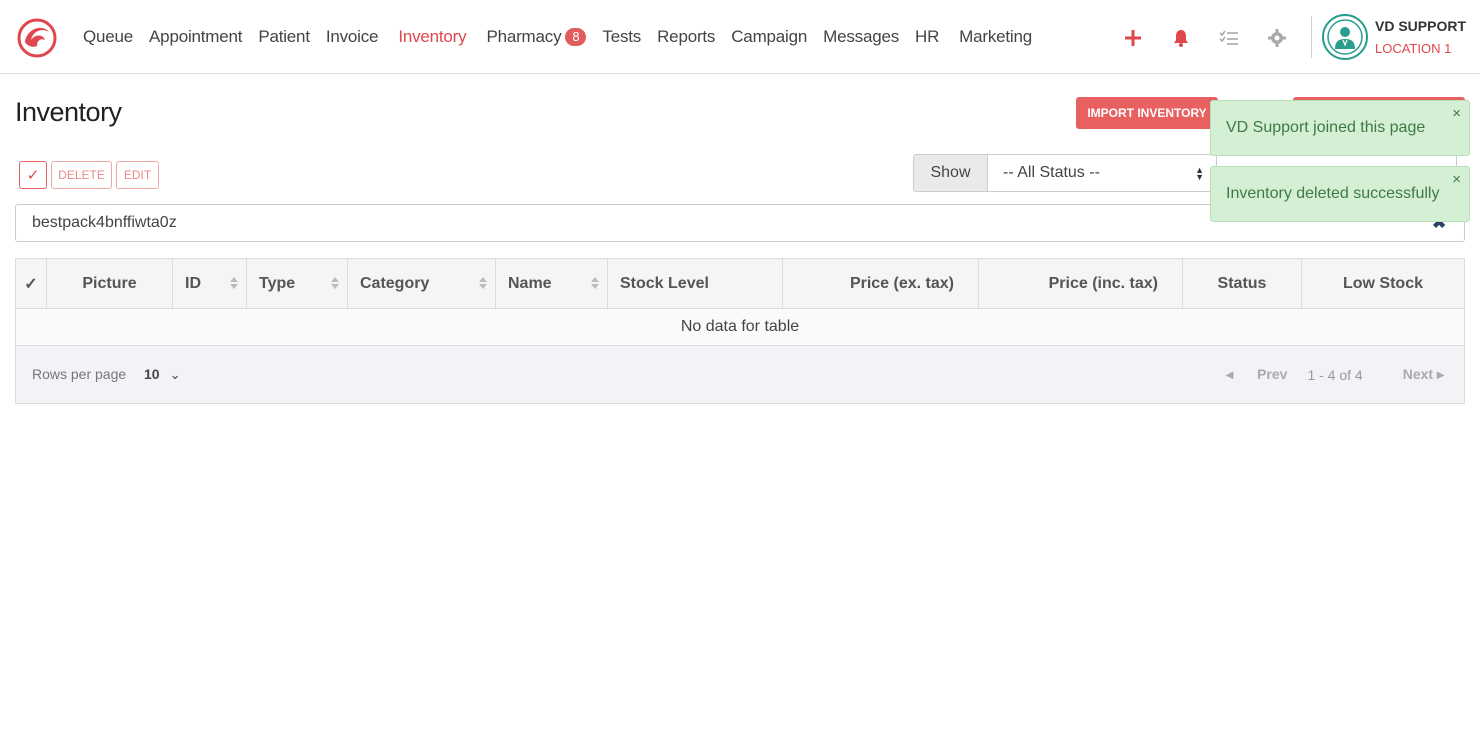 The image size is (1480, 750). I want to click on nav-item-campaign: Campaign, so click(769, 37).